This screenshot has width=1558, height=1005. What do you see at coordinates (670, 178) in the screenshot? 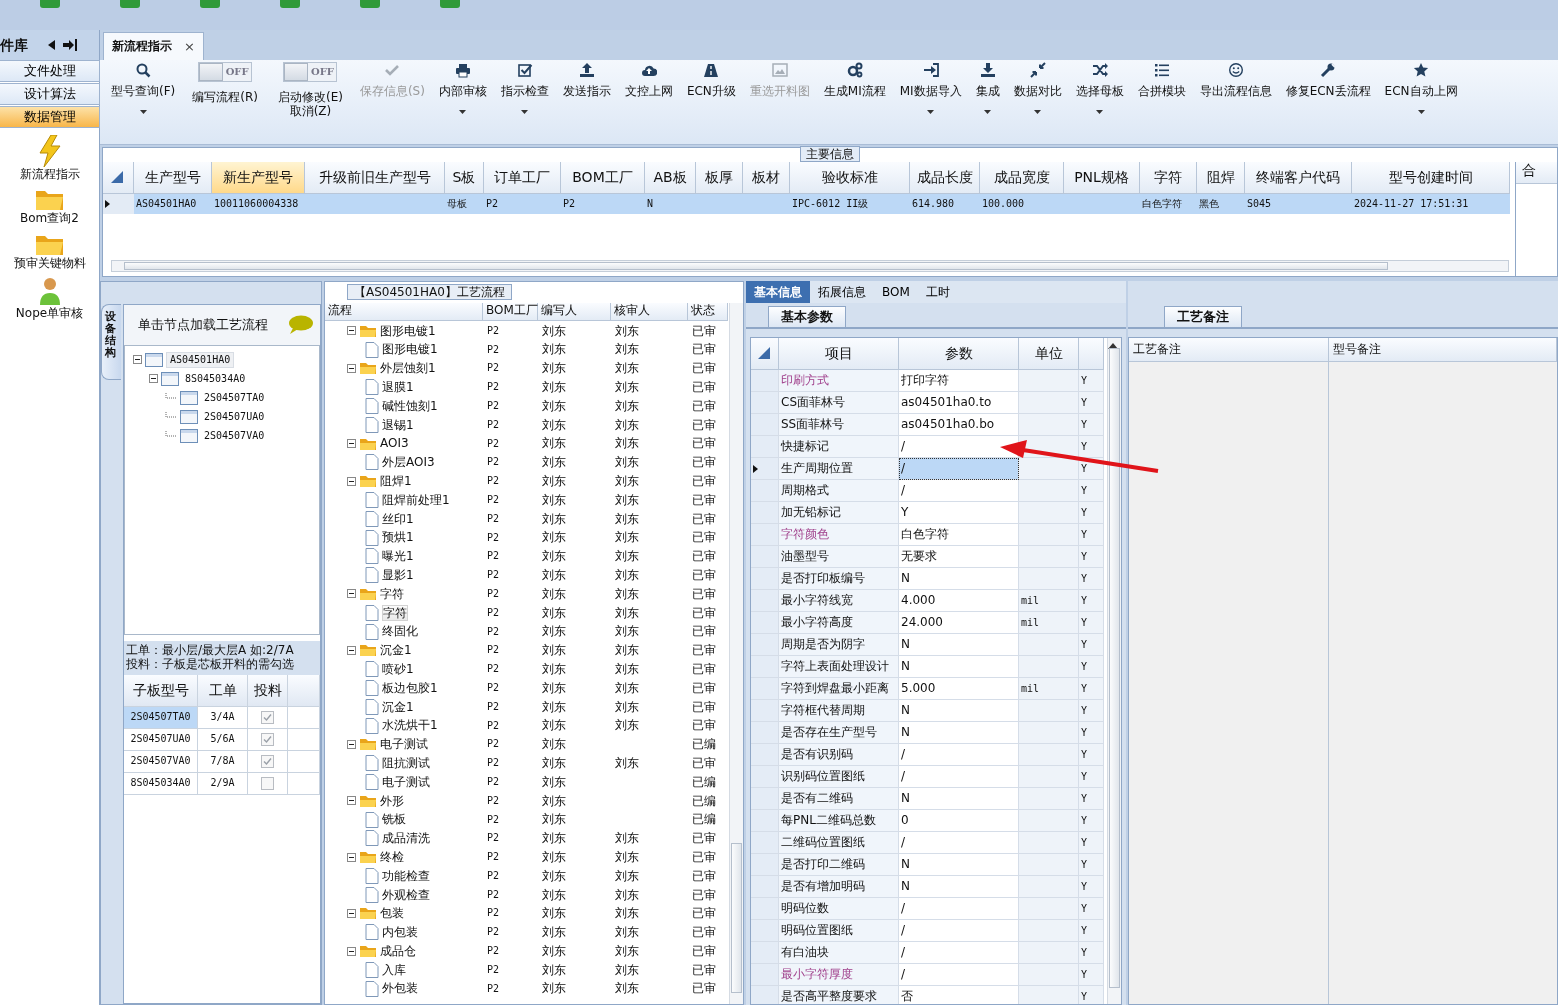
I see `column-header: AB板` at bounding box center [670, 178].